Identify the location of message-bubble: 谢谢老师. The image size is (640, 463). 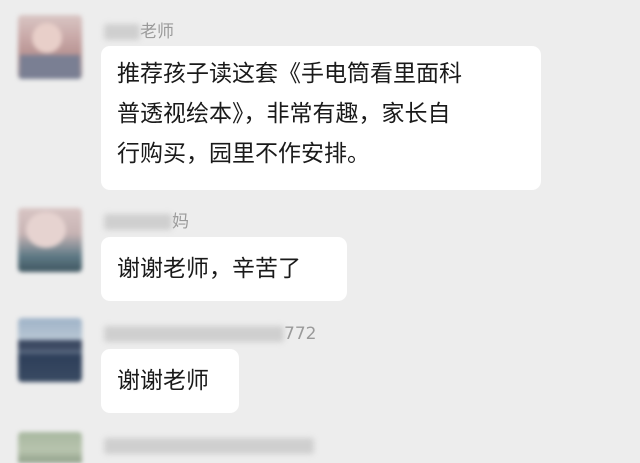
(170, 381).